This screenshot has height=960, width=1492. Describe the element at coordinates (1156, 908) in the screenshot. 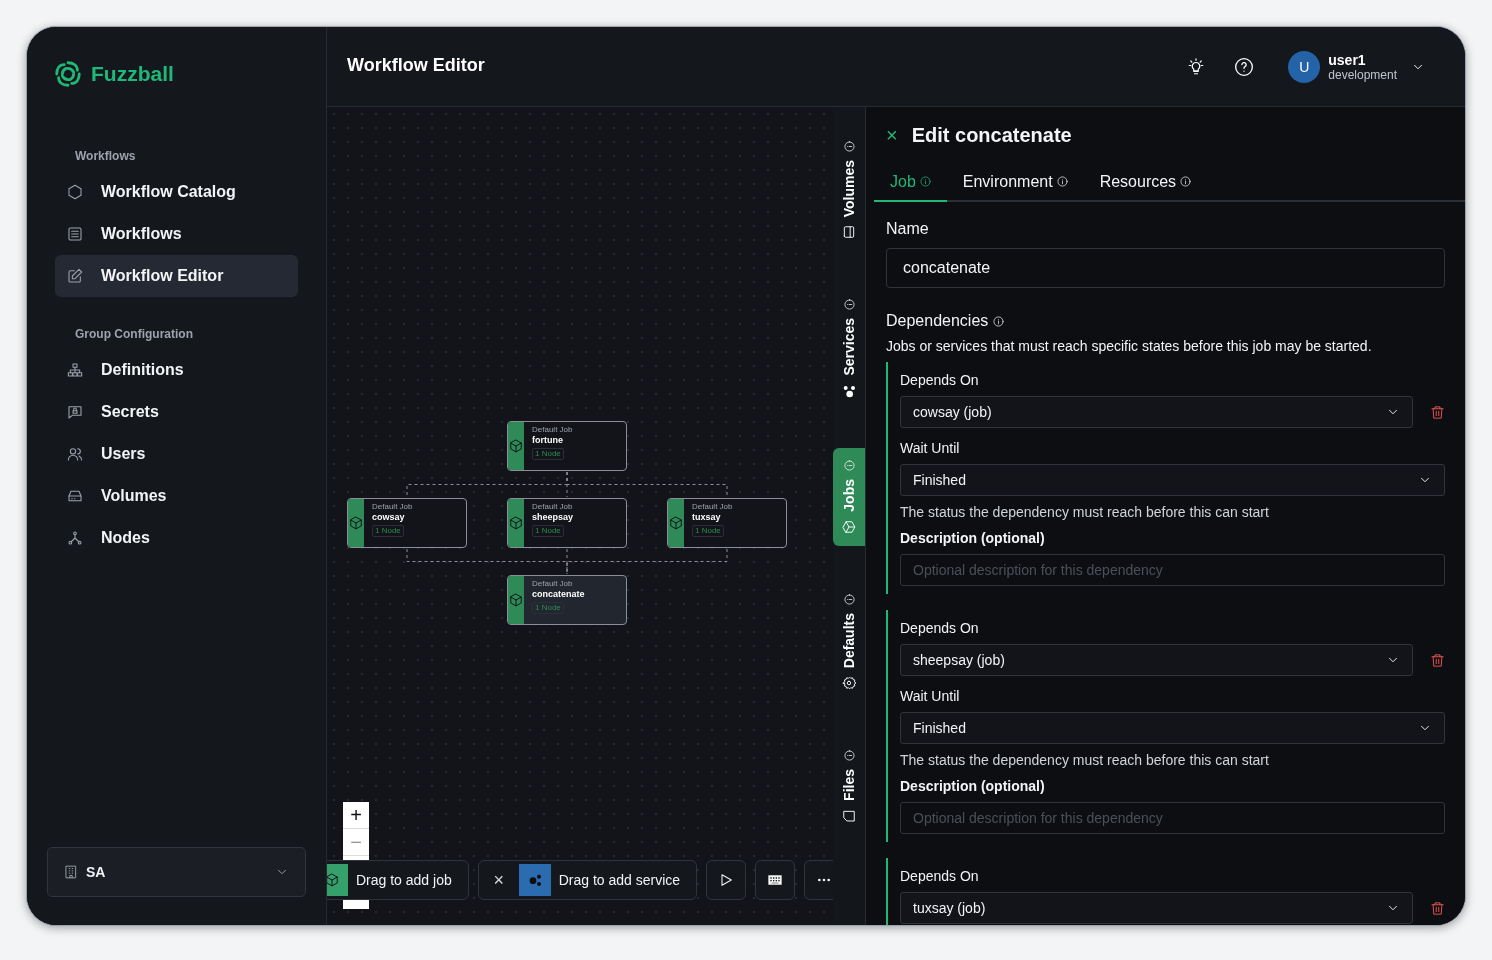

I see `dependency-select: tuxsay (job)` at that location.